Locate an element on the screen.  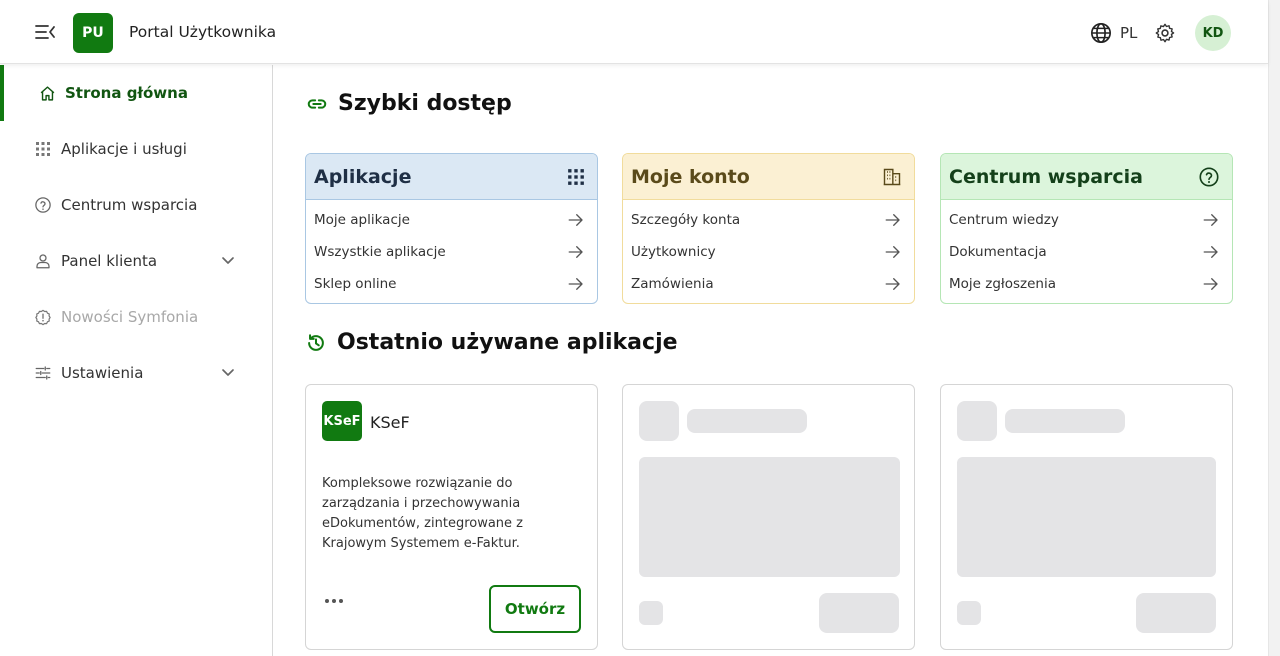
quick-link-label: Zamówienia is located at coordinates (672, 284).